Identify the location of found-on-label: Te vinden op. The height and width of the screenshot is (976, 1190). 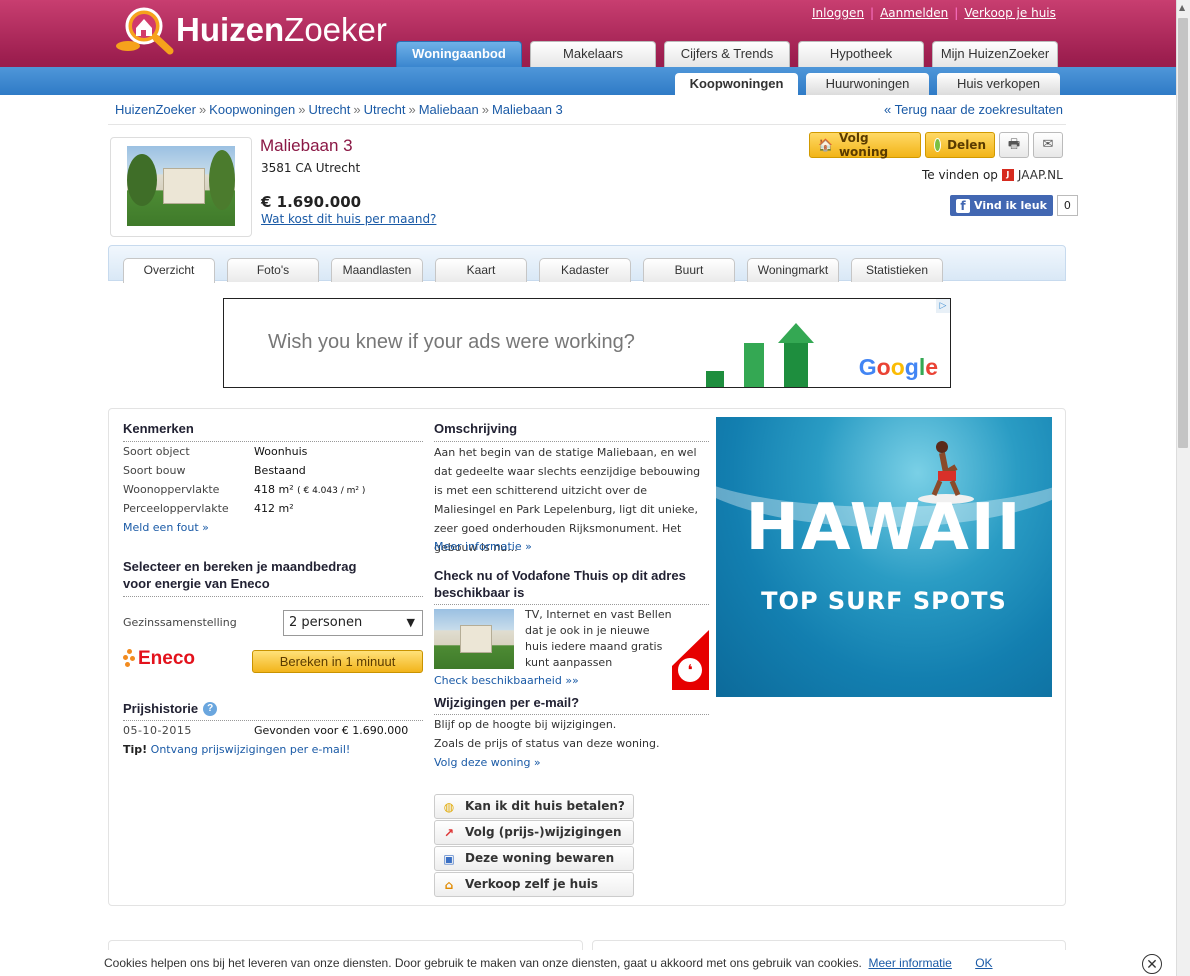
(960, 175).